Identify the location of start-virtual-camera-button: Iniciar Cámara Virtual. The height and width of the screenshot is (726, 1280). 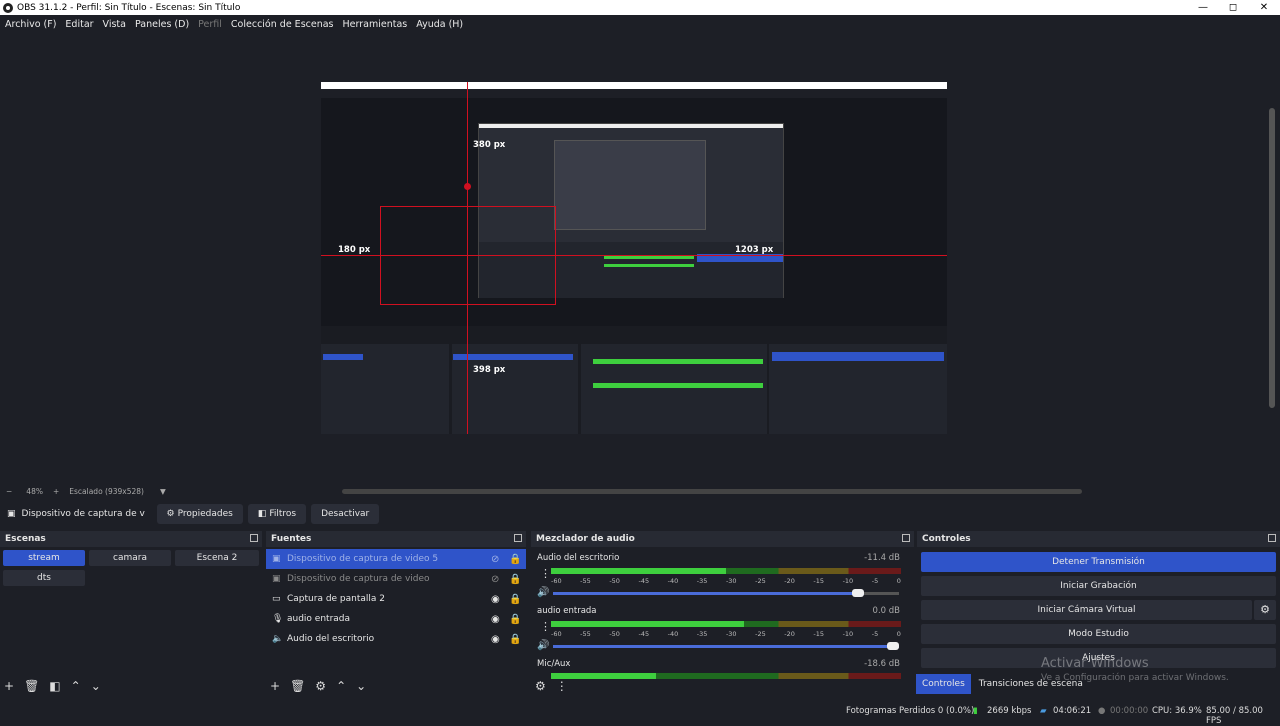
(1086, 610).